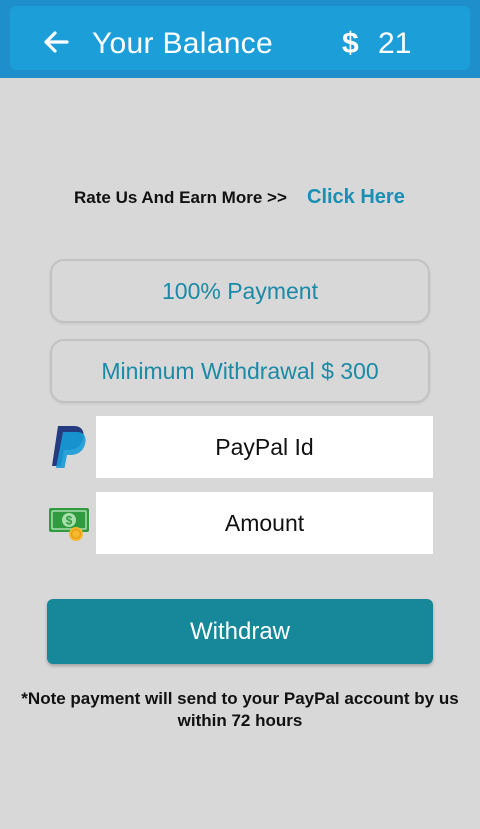  I want to click on app-bar: Your Balance $ 21, so click(240, 39).